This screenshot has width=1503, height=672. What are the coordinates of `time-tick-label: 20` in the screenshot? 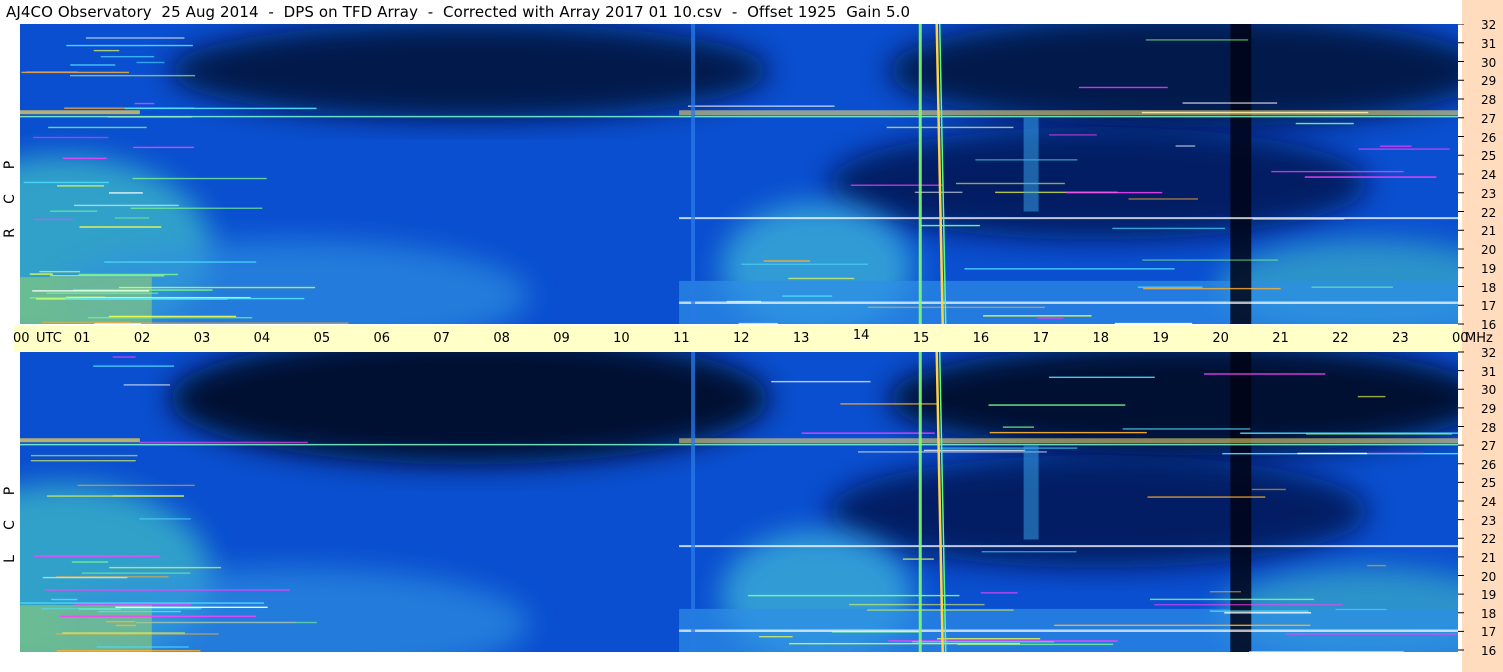 It's located at (1220, 338).